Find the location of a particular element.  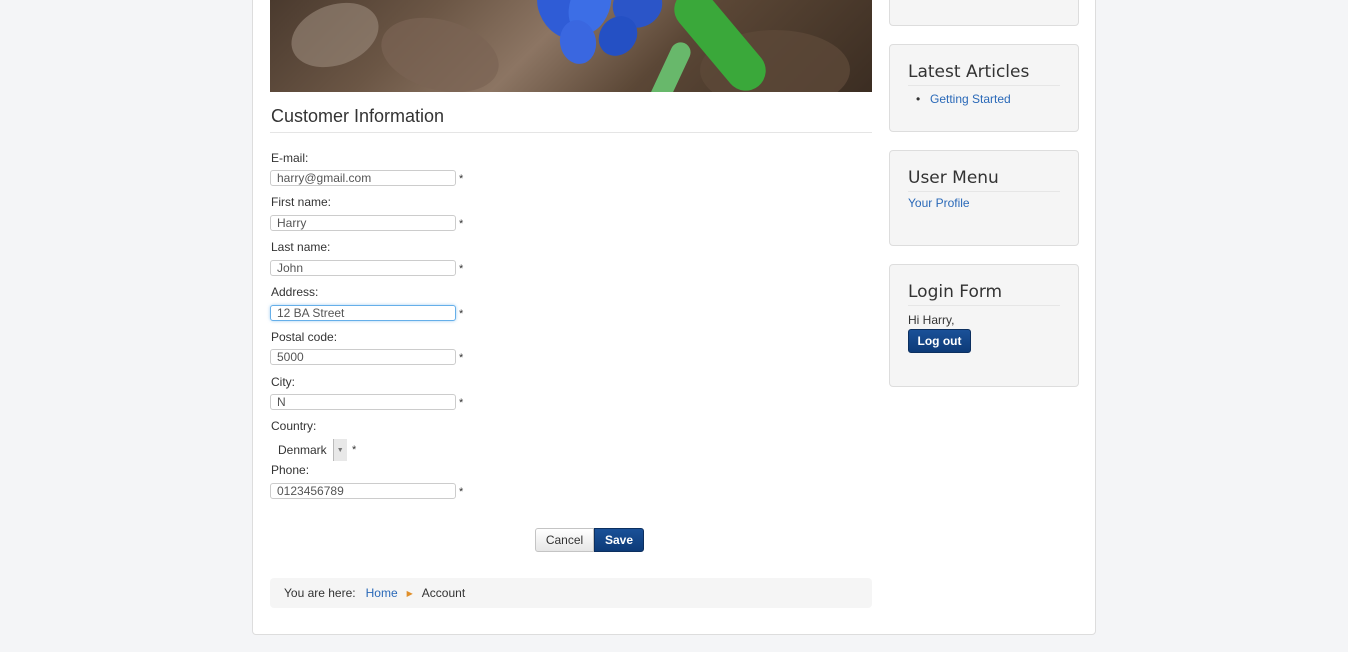

your-profile-link: Your Profile is located at coordinates (939, 203).